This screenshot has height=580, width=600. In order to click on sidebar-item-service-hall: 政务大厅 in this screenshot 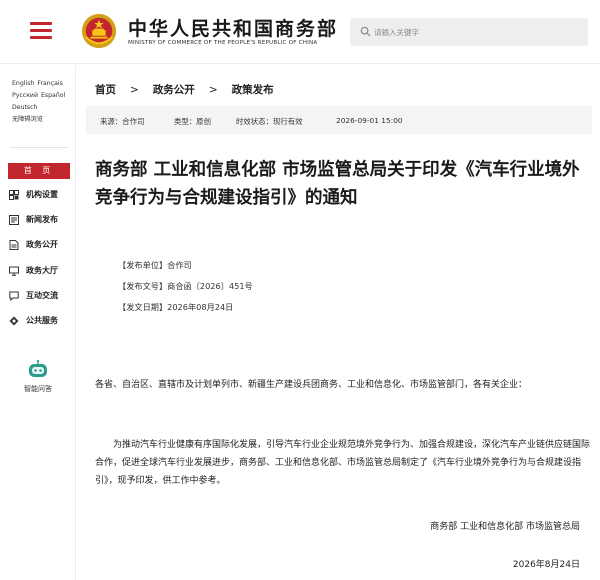, I will do `click(39, 271)`.